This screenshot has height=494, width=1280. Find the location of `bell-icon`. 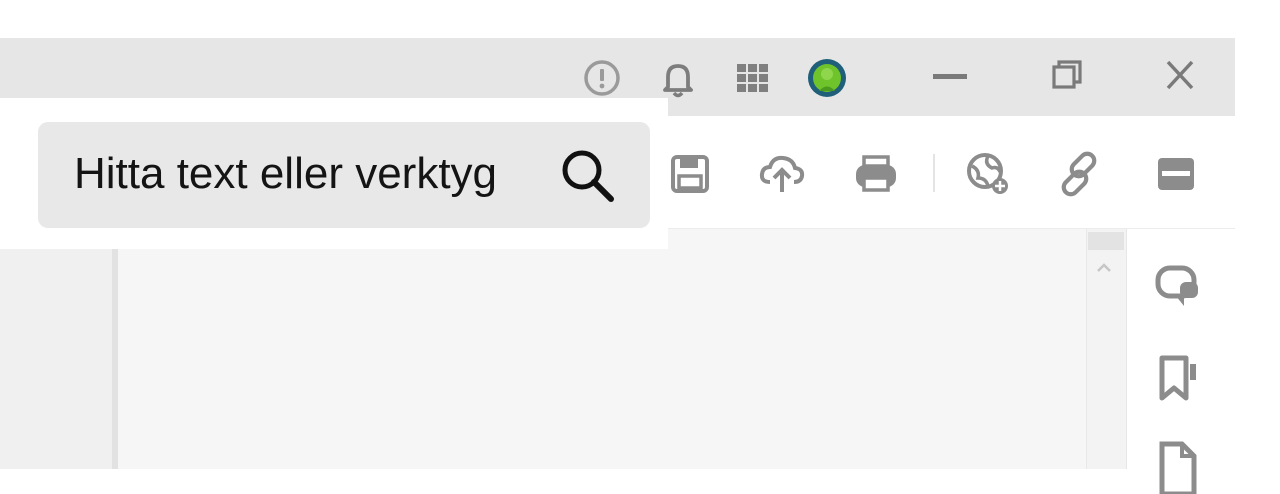

bell-icon is located at coordinates (678, 78).